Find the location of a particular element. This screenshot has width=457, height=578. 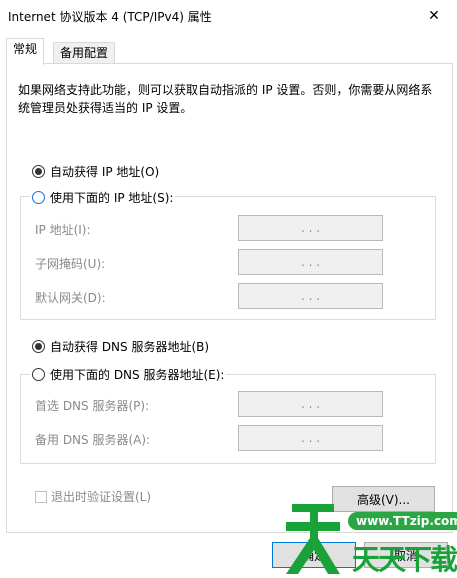

subnet-mask-value: . . . is located at coordinates (310, 262).